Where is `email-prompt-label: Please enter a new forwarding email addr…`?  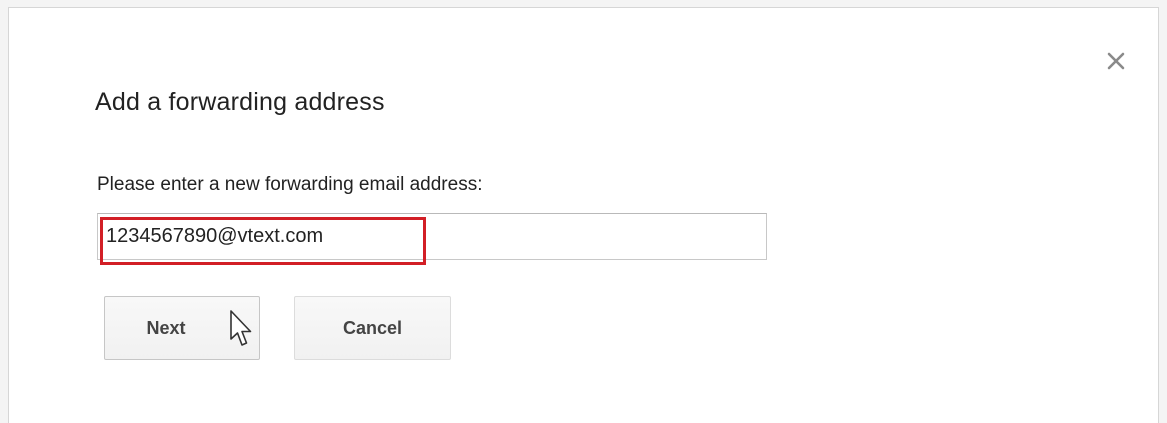
email-prompt-label: Please enter a new forwarding email addr… is located at coordinates (290, 184).